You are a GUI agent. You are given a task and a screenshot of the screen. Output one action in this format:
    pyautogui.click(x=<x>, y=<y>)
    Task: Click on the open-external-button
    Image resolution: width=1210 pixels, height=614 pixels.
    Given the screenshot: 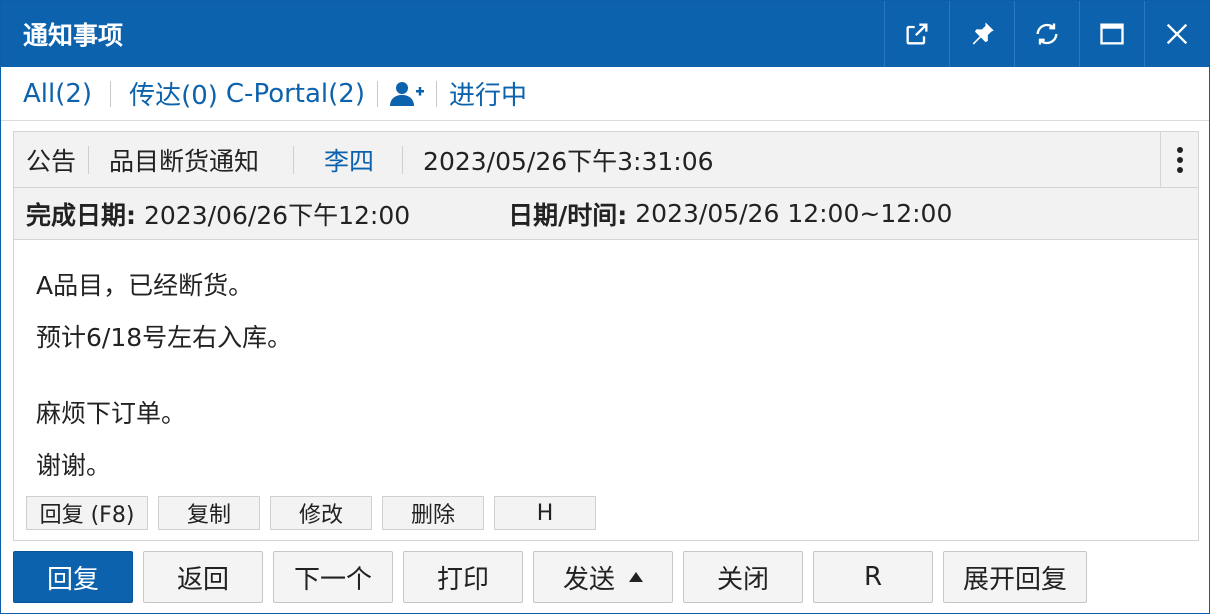 What is the action you would take?
    pyautogui.click(x=916, y=34)
    